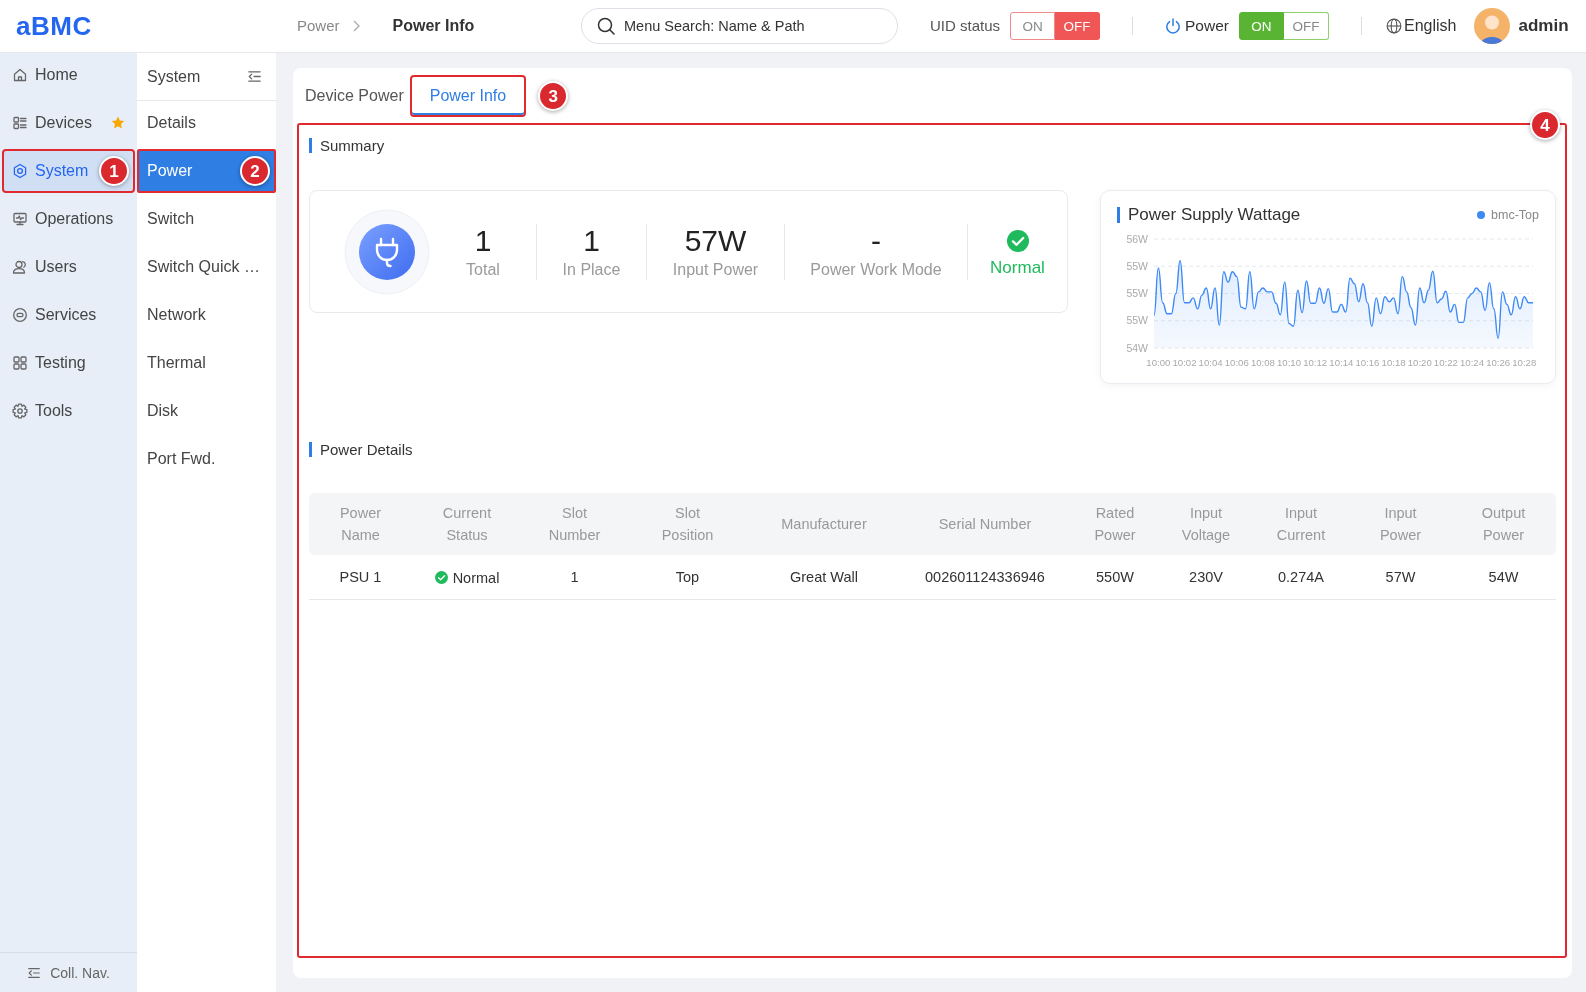 Image resolution: width=1586 pixels, height=992 pixels. I want to click on table-cell: Top, so click(687, 577).